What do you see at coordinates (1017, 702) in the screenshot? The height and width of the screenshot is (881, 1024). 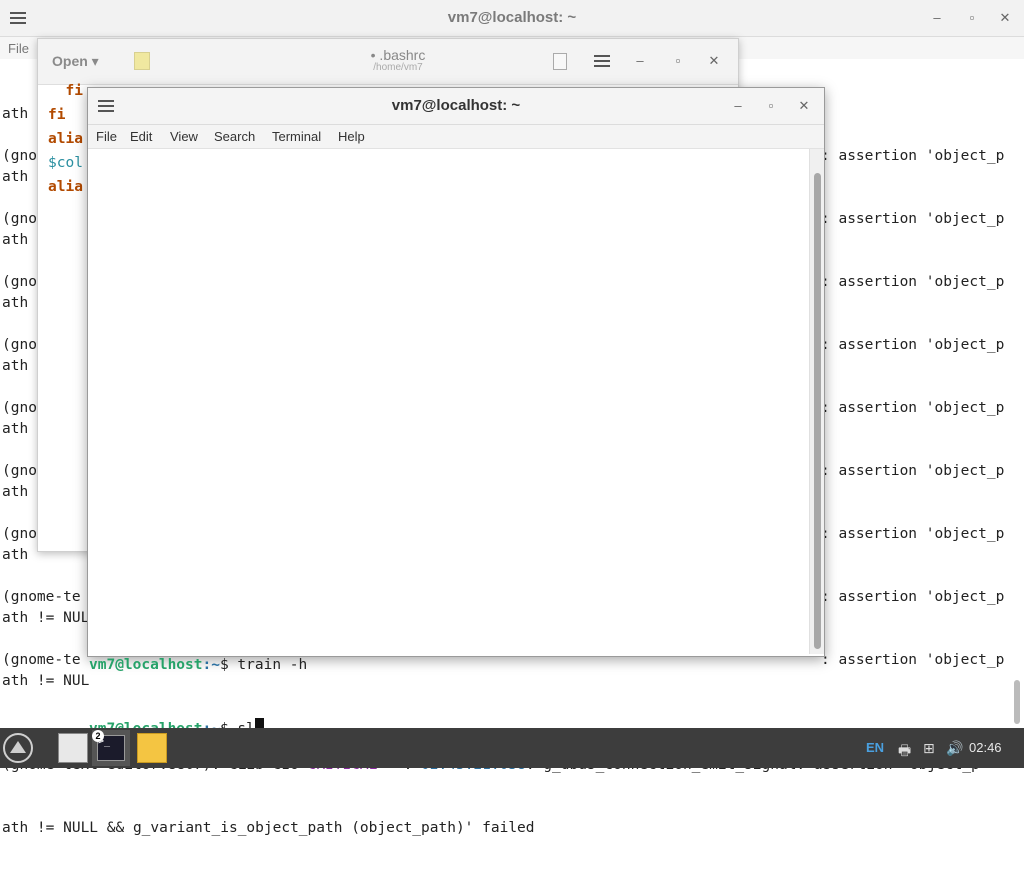 I see `background-terminal-scrollbar` at bounding box center [1017, 702].